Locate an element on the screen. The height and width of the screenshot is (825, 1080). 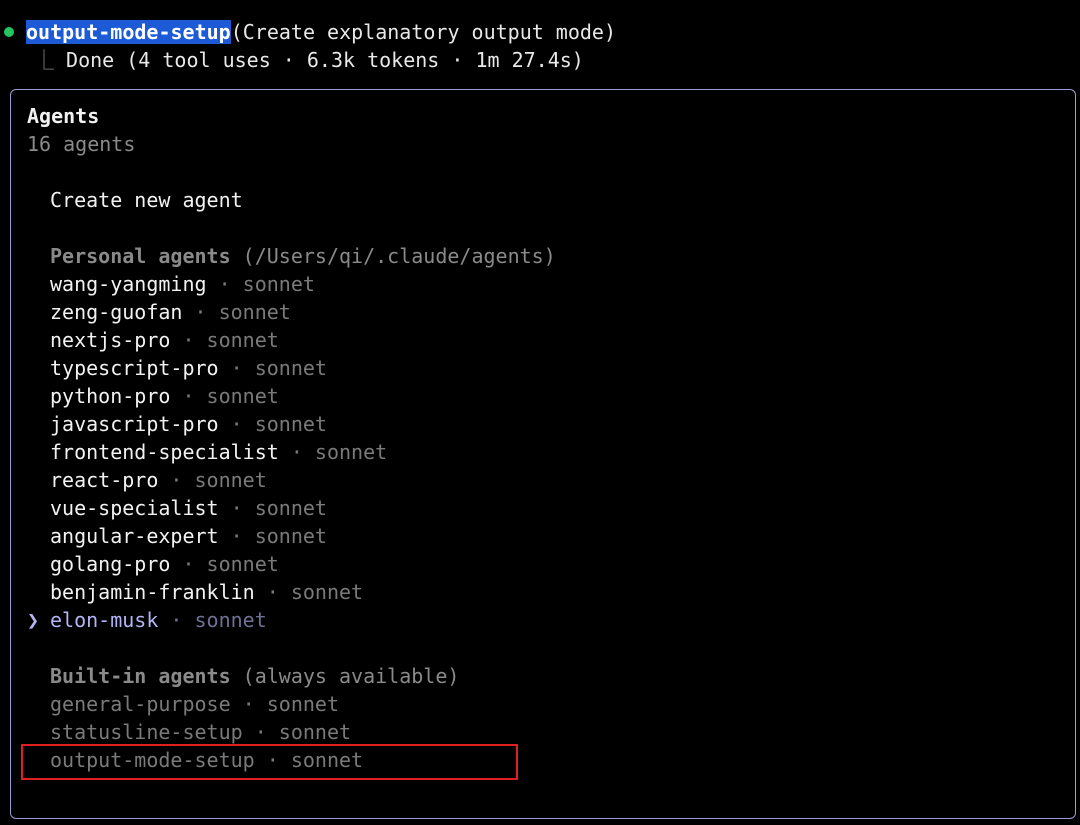
agent-row: angular-expert · sonnet is located at coordinates (177, 536).